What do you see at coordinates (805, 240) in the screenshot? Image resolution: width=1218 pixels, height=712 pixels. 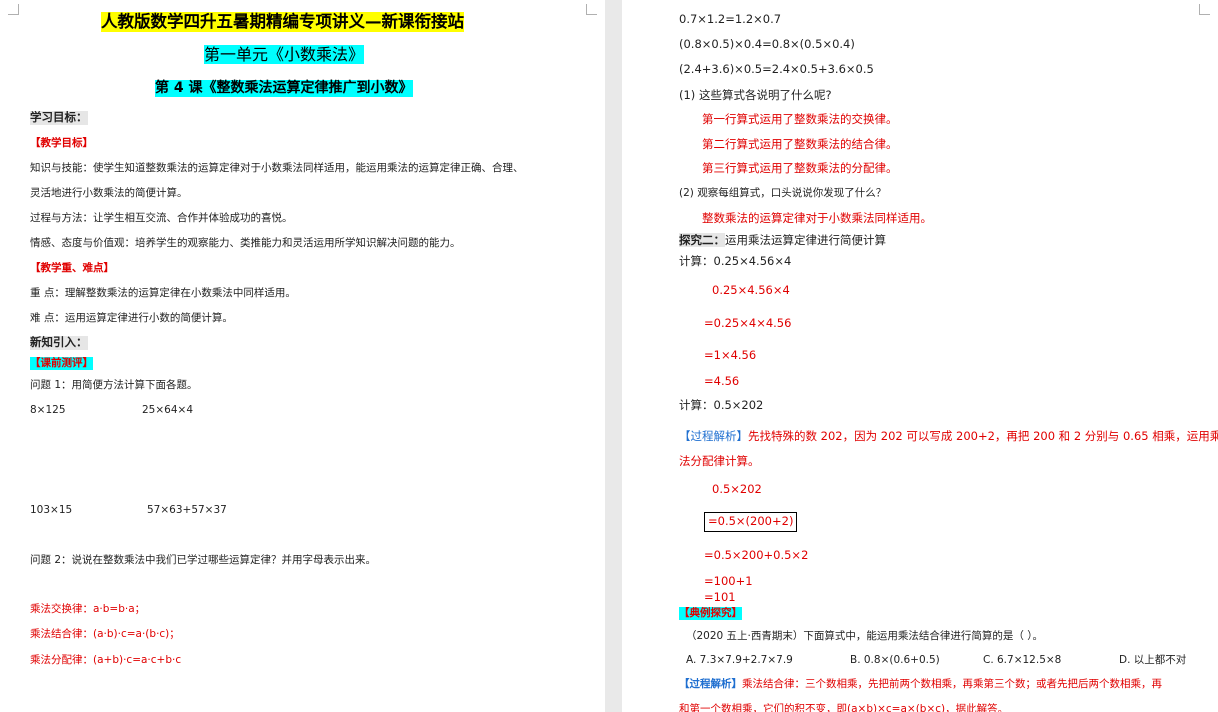 I see `explore-text: 运用乘法运算定律进行简便计算` at bounding box center [805, 240].